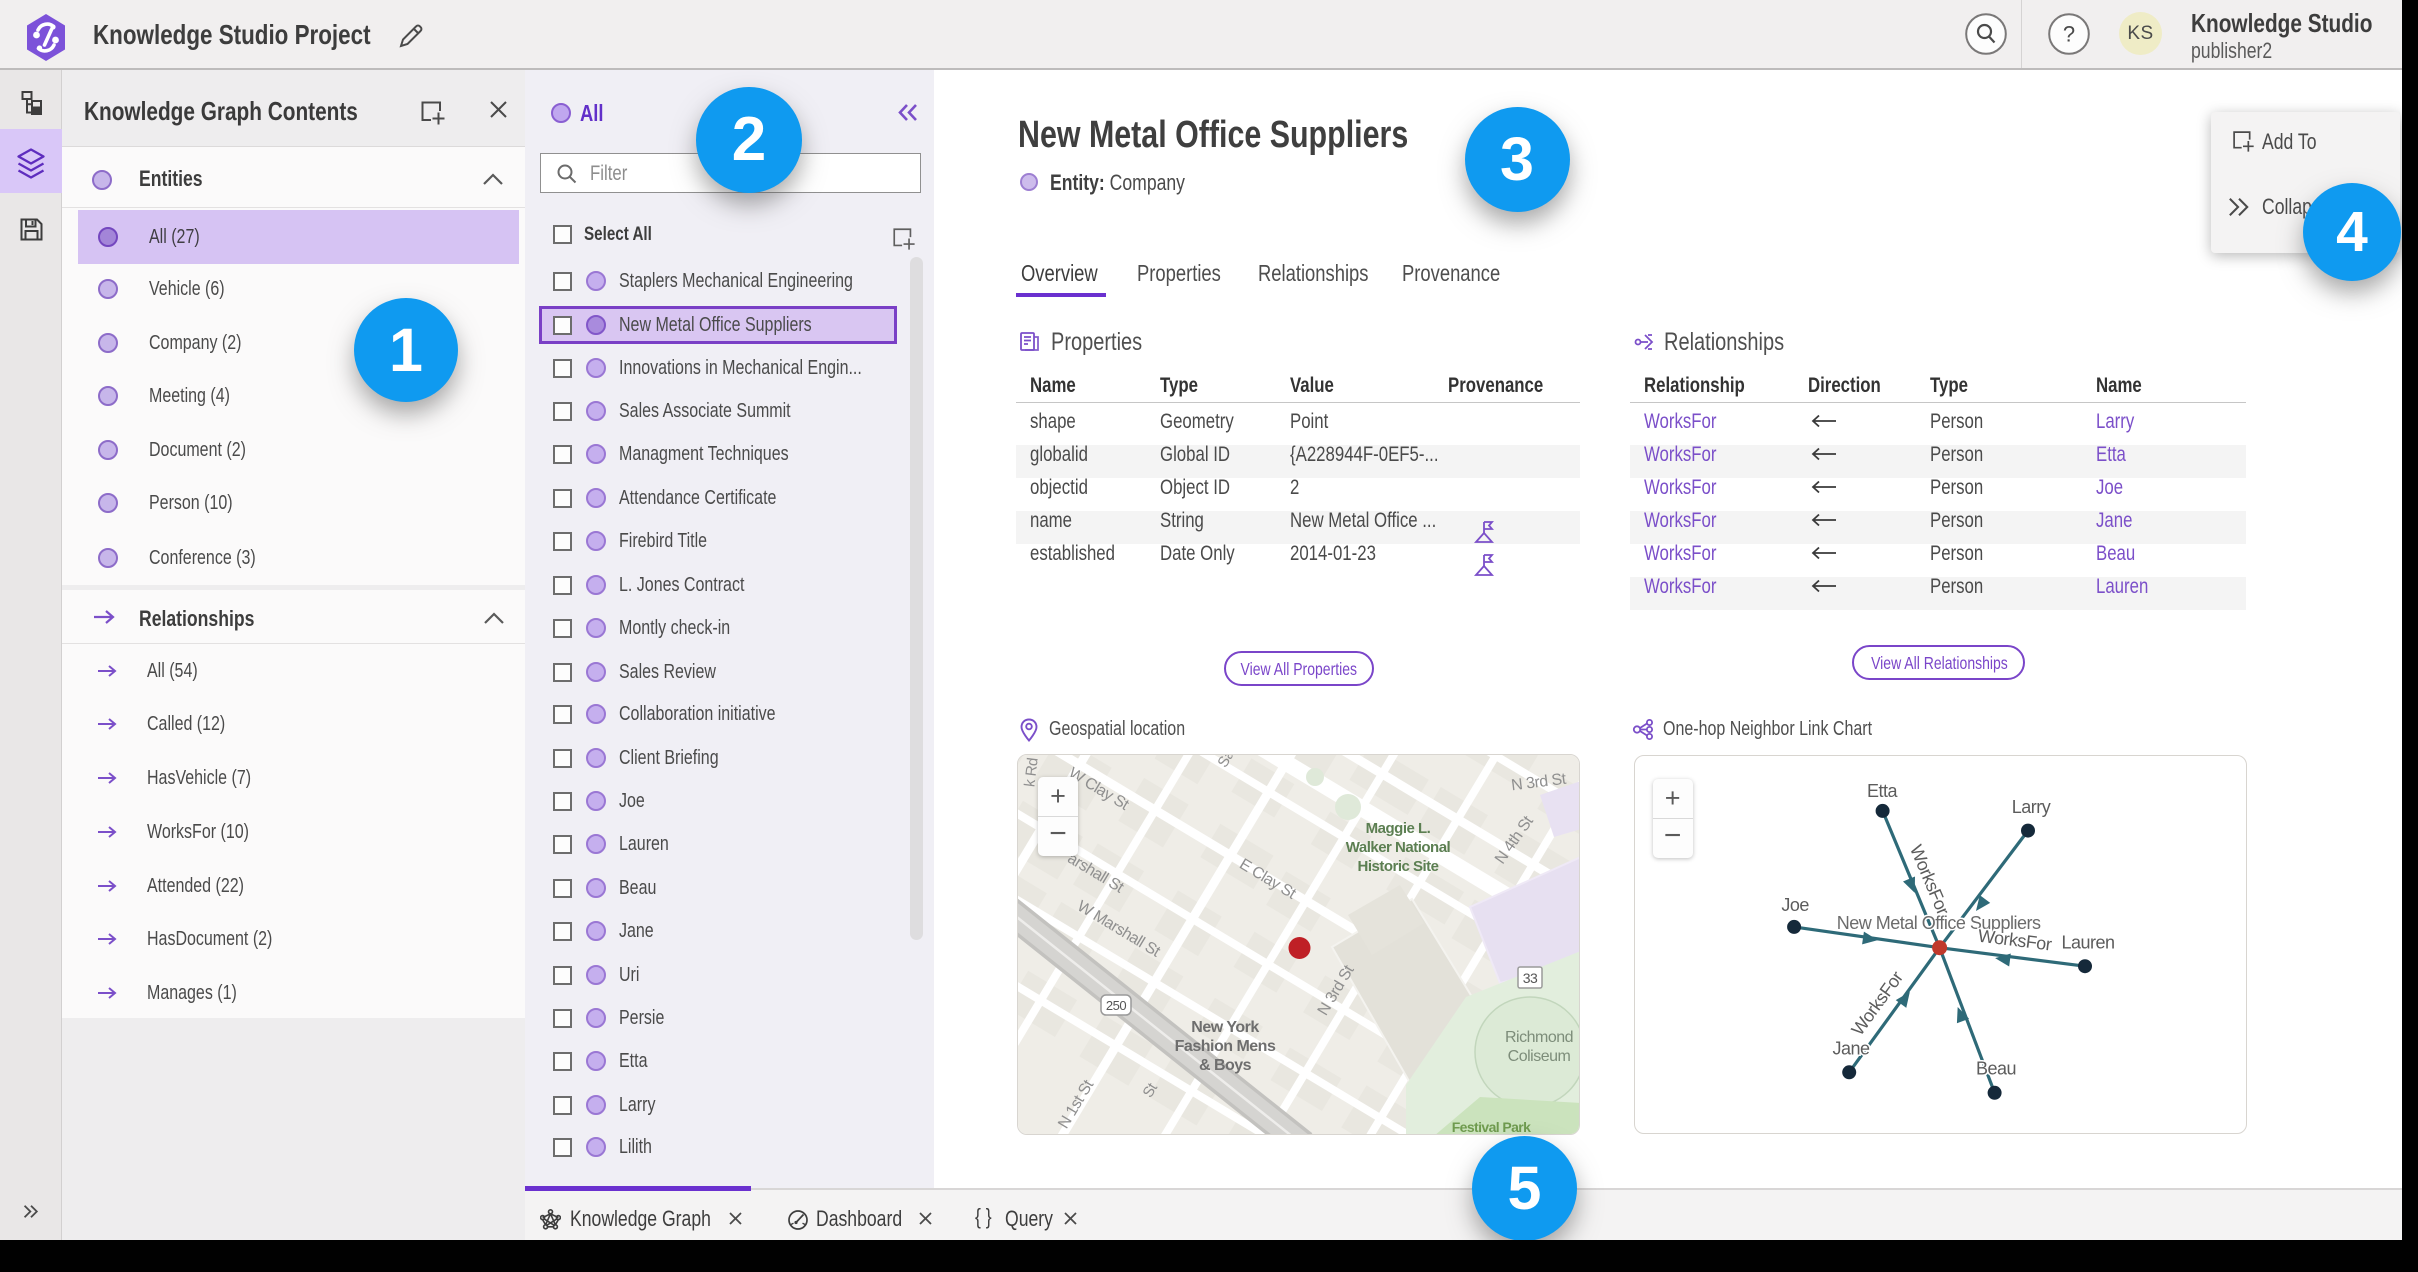 The width and height of the screenshot is (2418, 1272). I want to click on svg-text: Fashion Mens, so click(1225, 1046).